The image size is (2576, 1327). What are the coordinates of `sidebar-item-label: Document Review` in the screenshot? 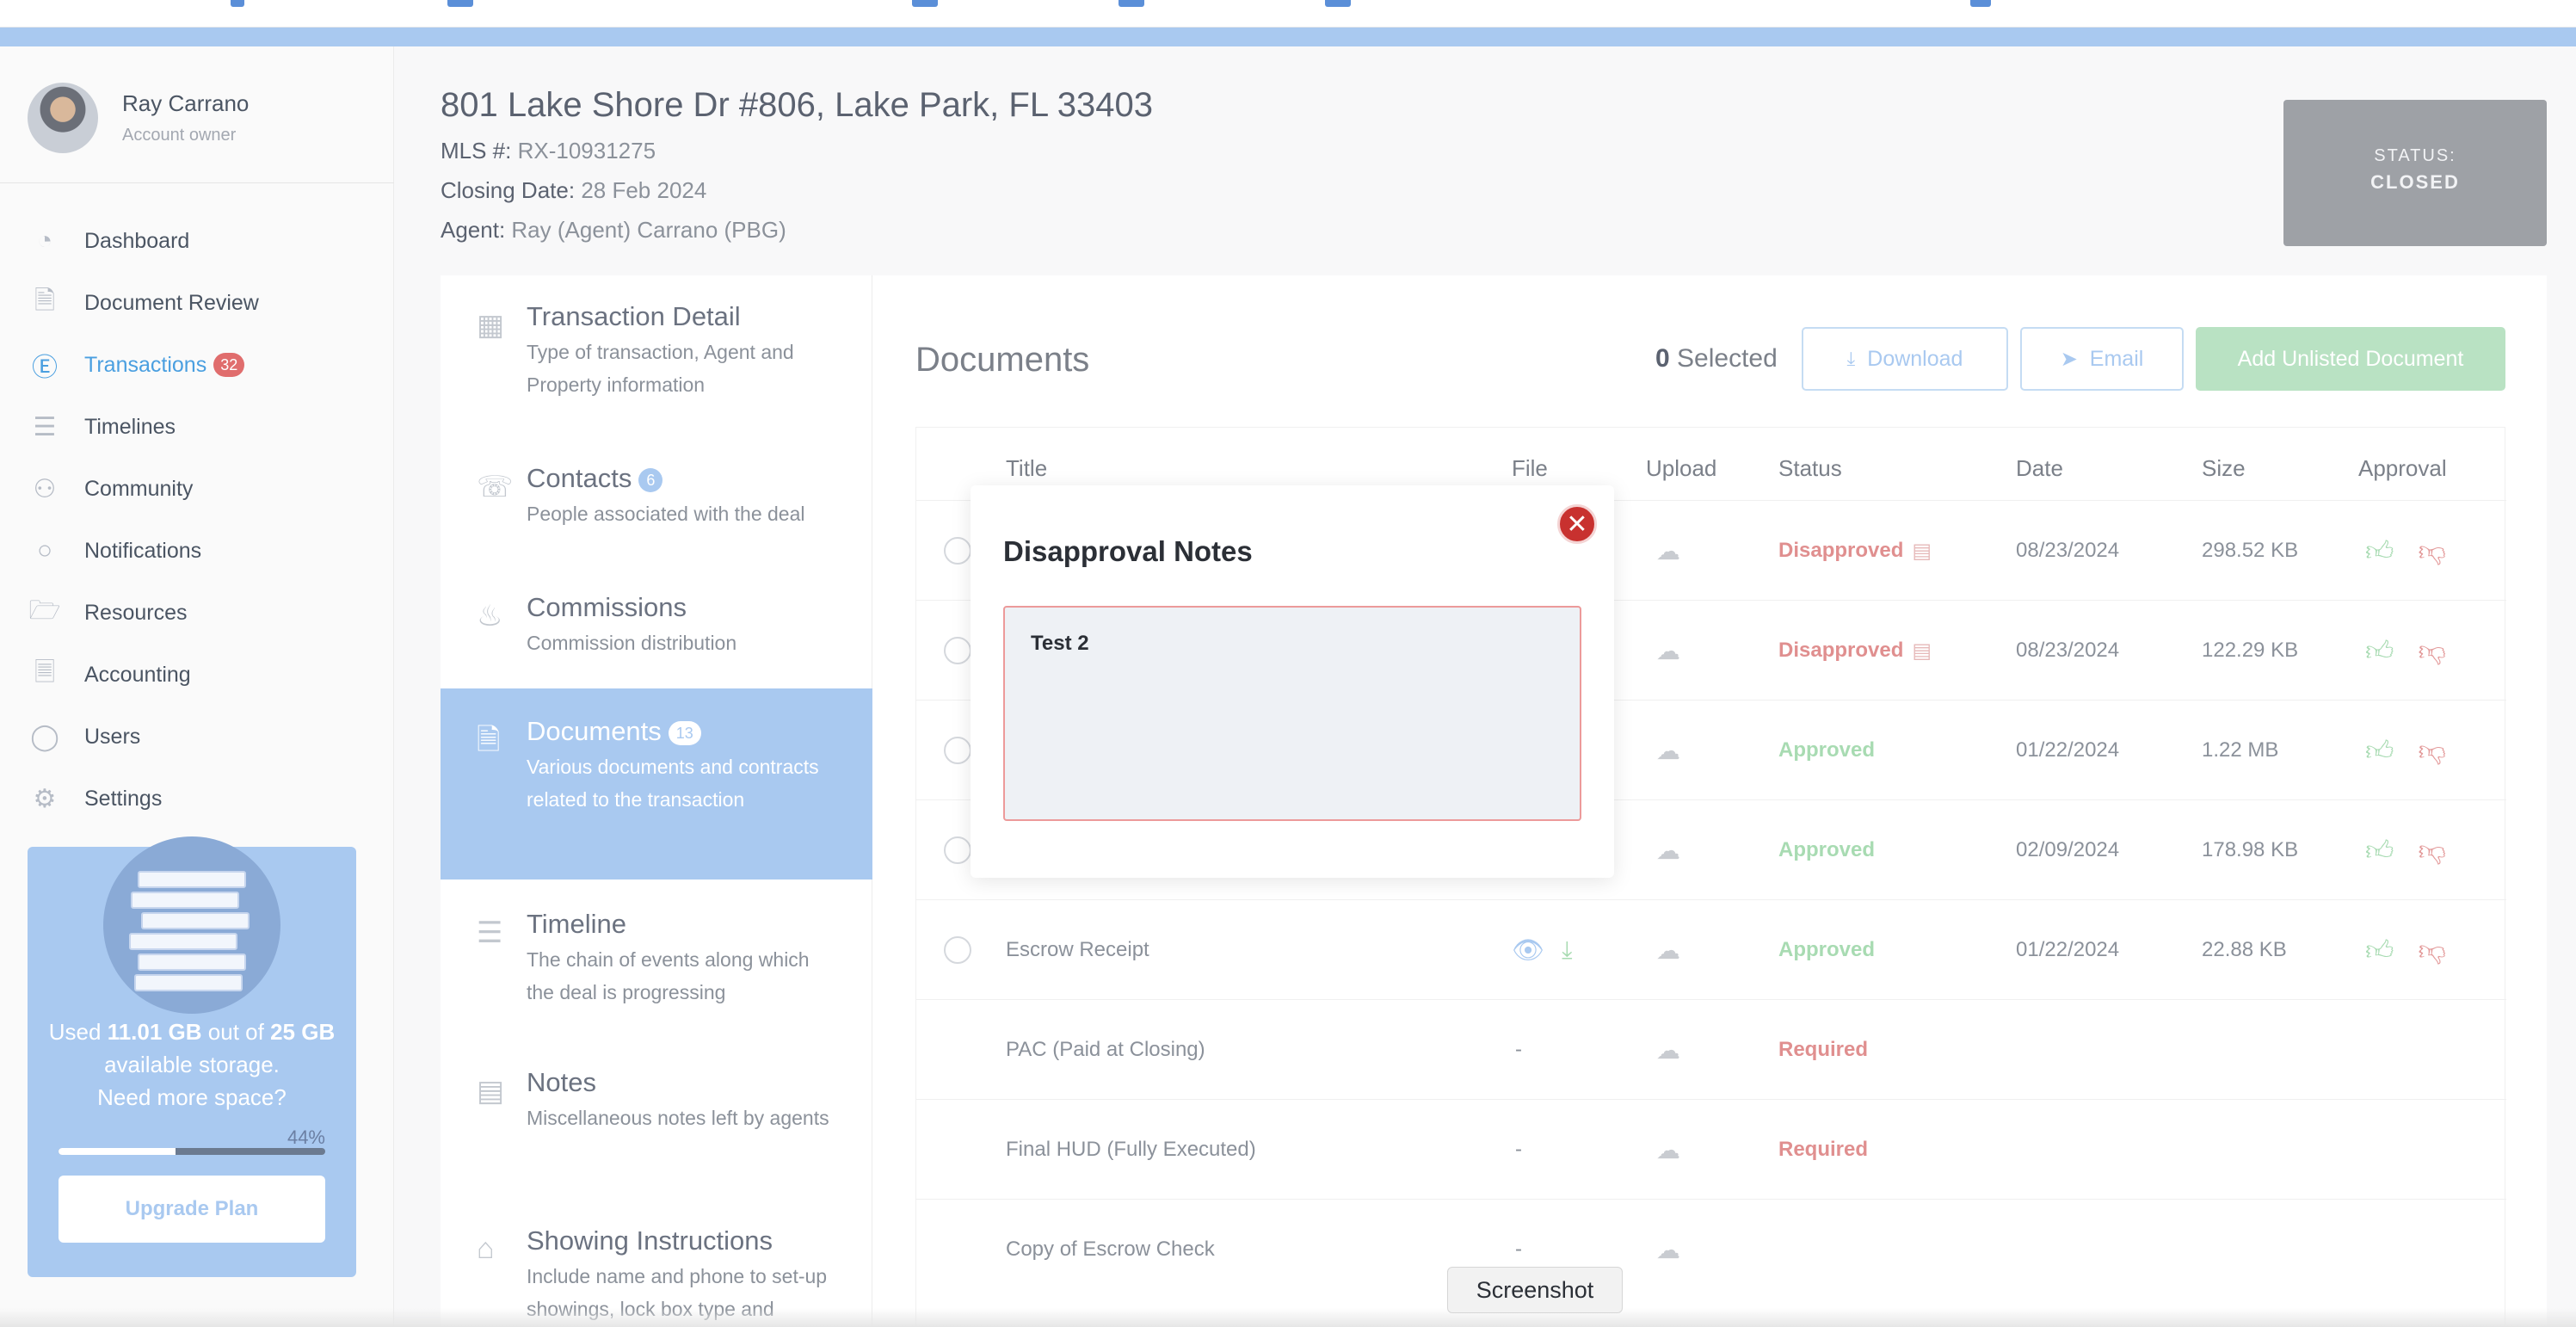 It's located at (171, 302).